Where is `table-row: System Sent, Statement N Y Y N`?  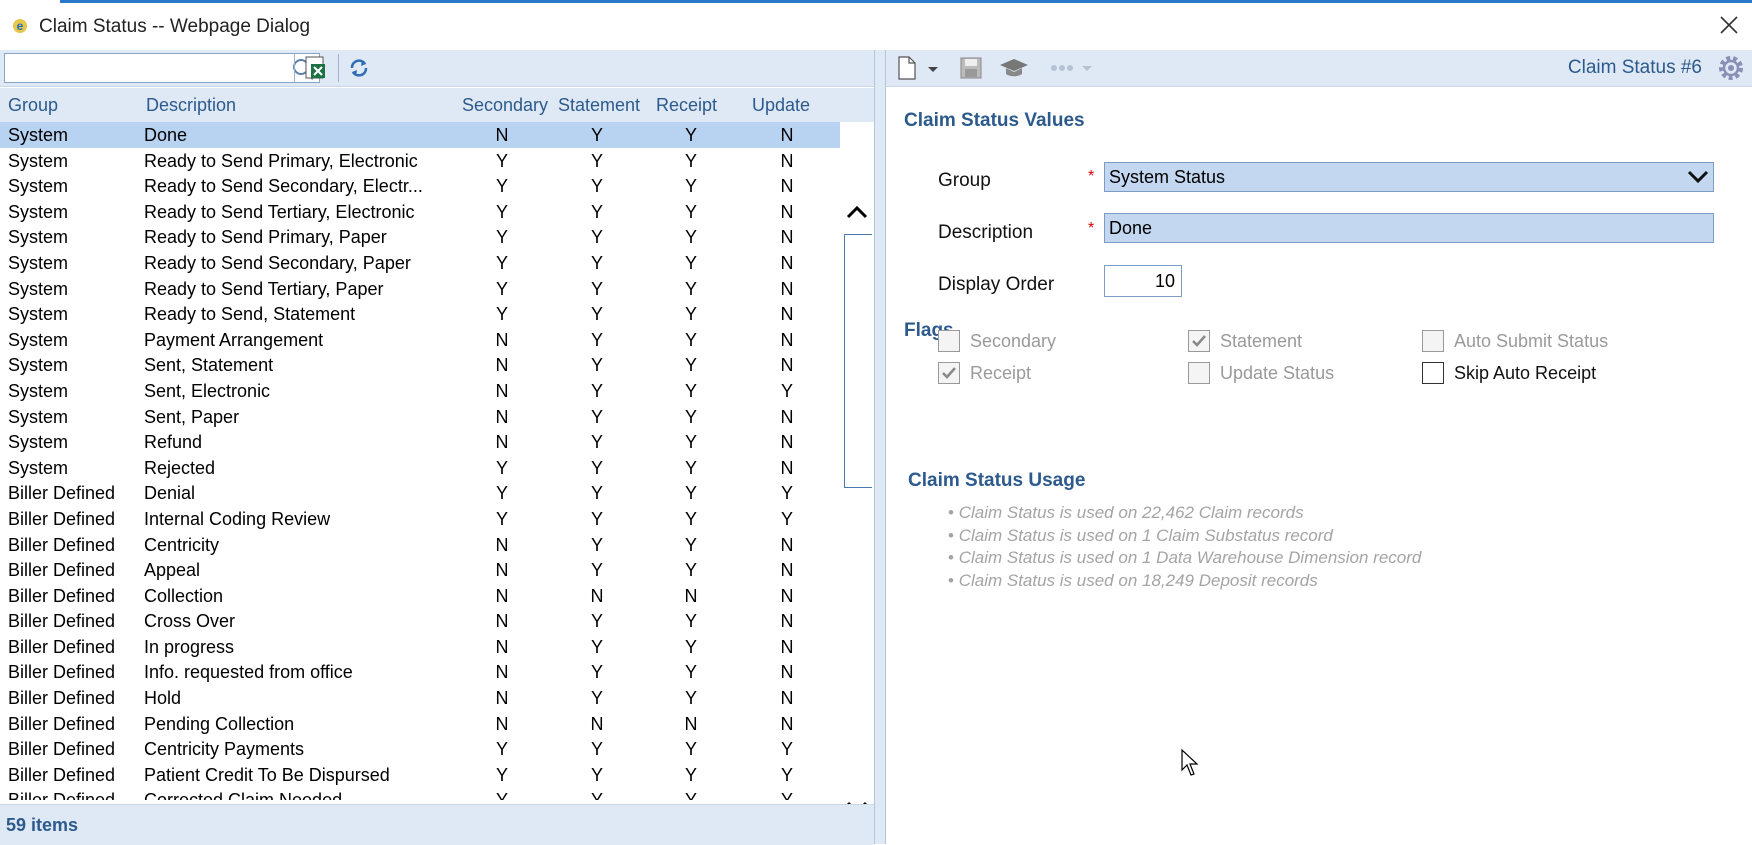 table-row: System Sent, Statement N Y Y N is located at coordinates (420, 365).